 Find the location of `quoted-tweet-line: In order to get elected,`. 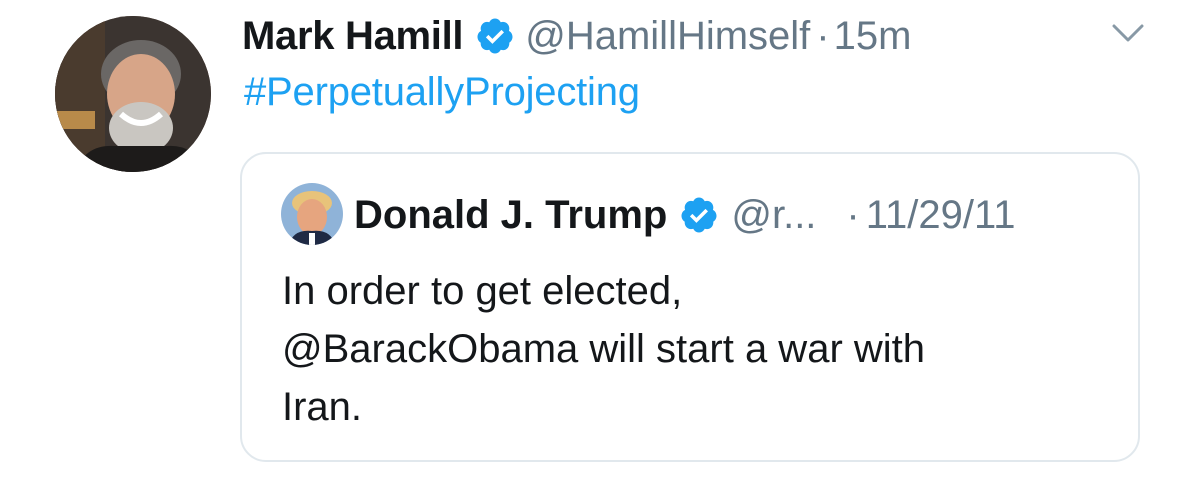

quoted-tweet-line: In order to get elected, is located at coordinates (482, 291).